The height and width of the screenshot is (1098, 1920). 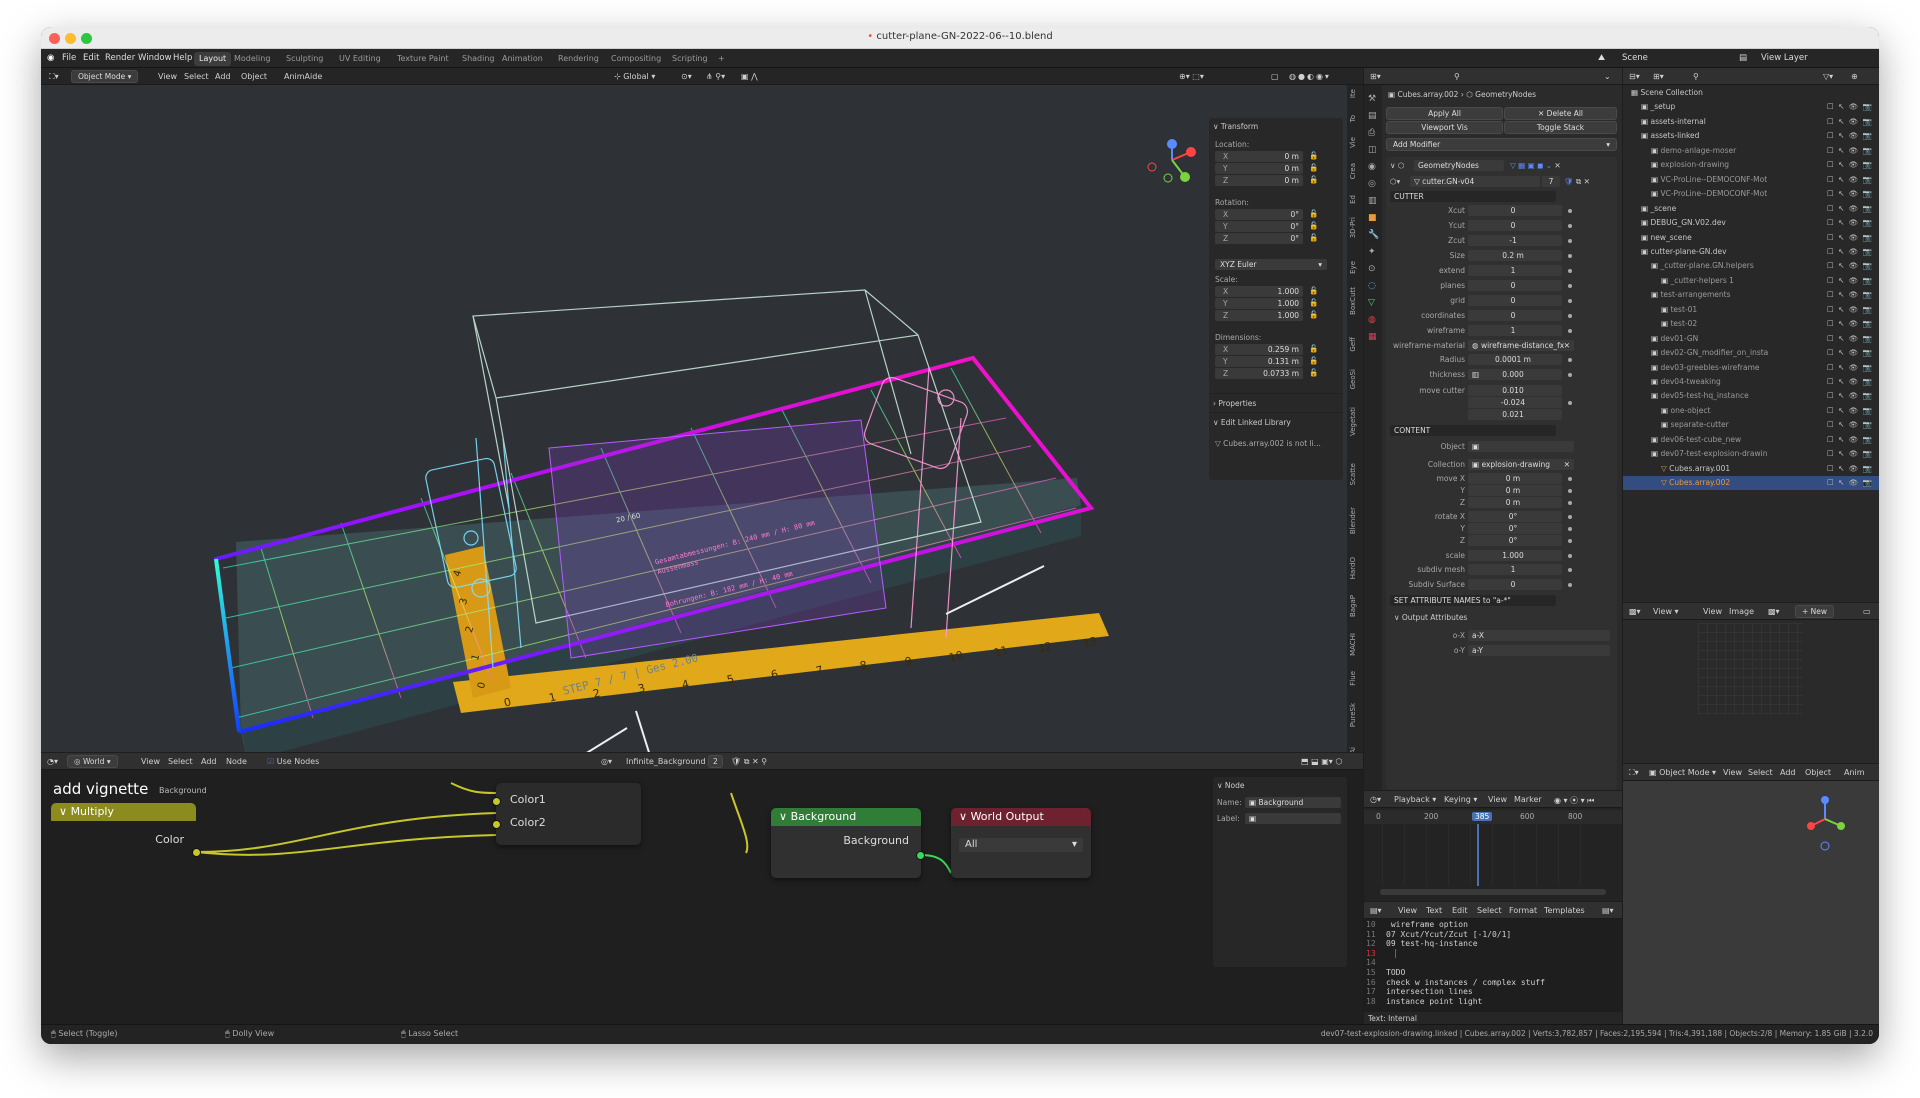 What do you see at coordinates (1574, 800) in the screenshot?
I see `record-icon: ◉ ▾ ⦿ ▾ ⏮` at bounding box center [1574, 800].